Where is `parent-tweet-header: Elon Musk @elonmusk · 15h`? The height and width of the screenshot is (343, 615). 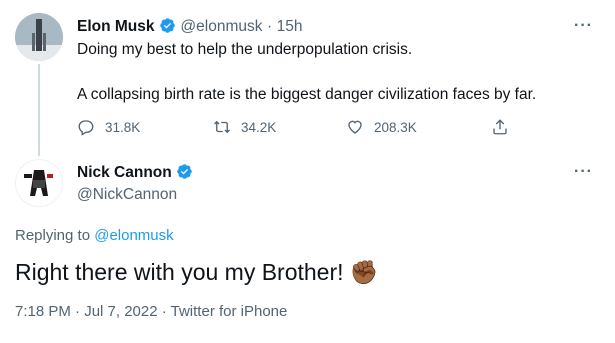 parent-tweet-header: Elon Musk @elonmusk · 15h is located at coordinates (189, 26).